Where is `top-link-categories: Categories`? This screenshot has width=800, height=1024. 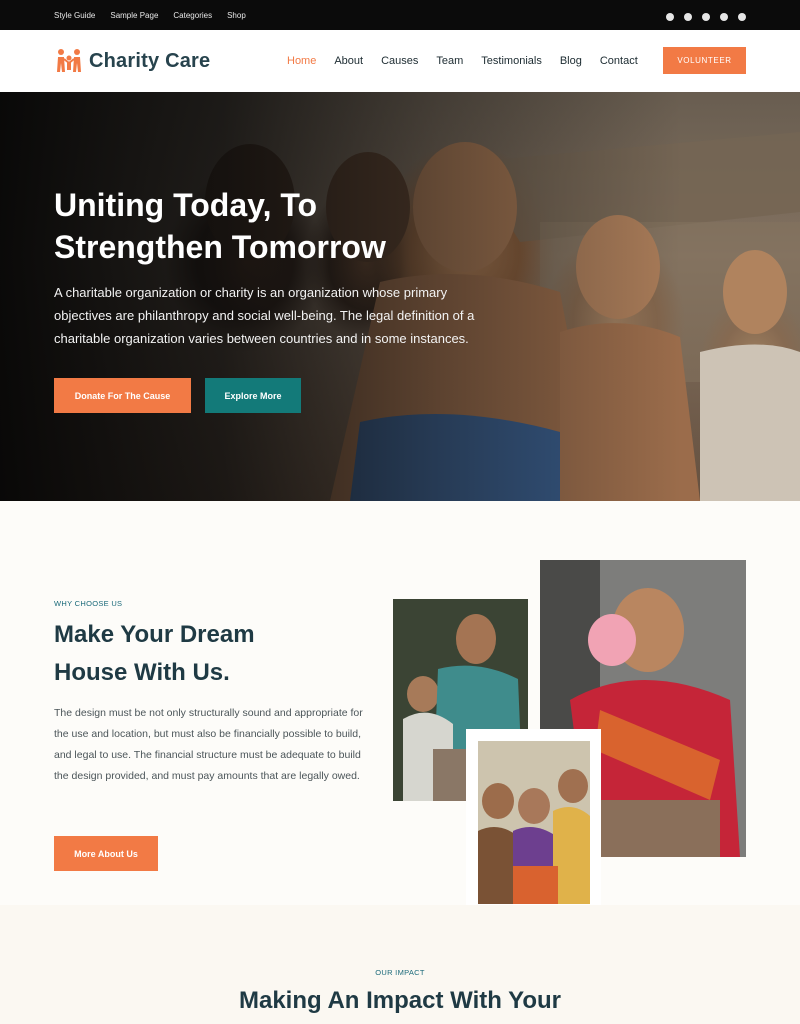 top-link-categories: Categories is located at coordinates (192, 15).